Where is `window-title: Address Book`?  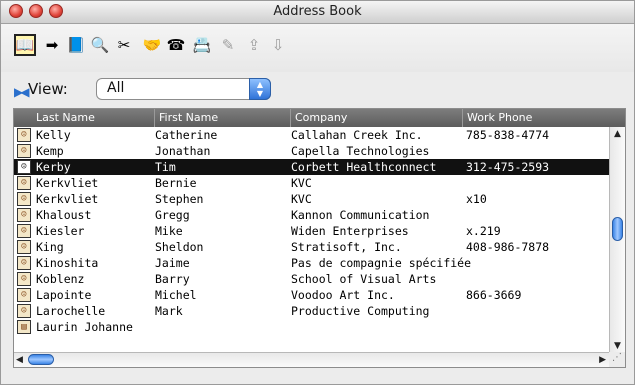 window-title: Address Book is located at coordinates (317, 11).